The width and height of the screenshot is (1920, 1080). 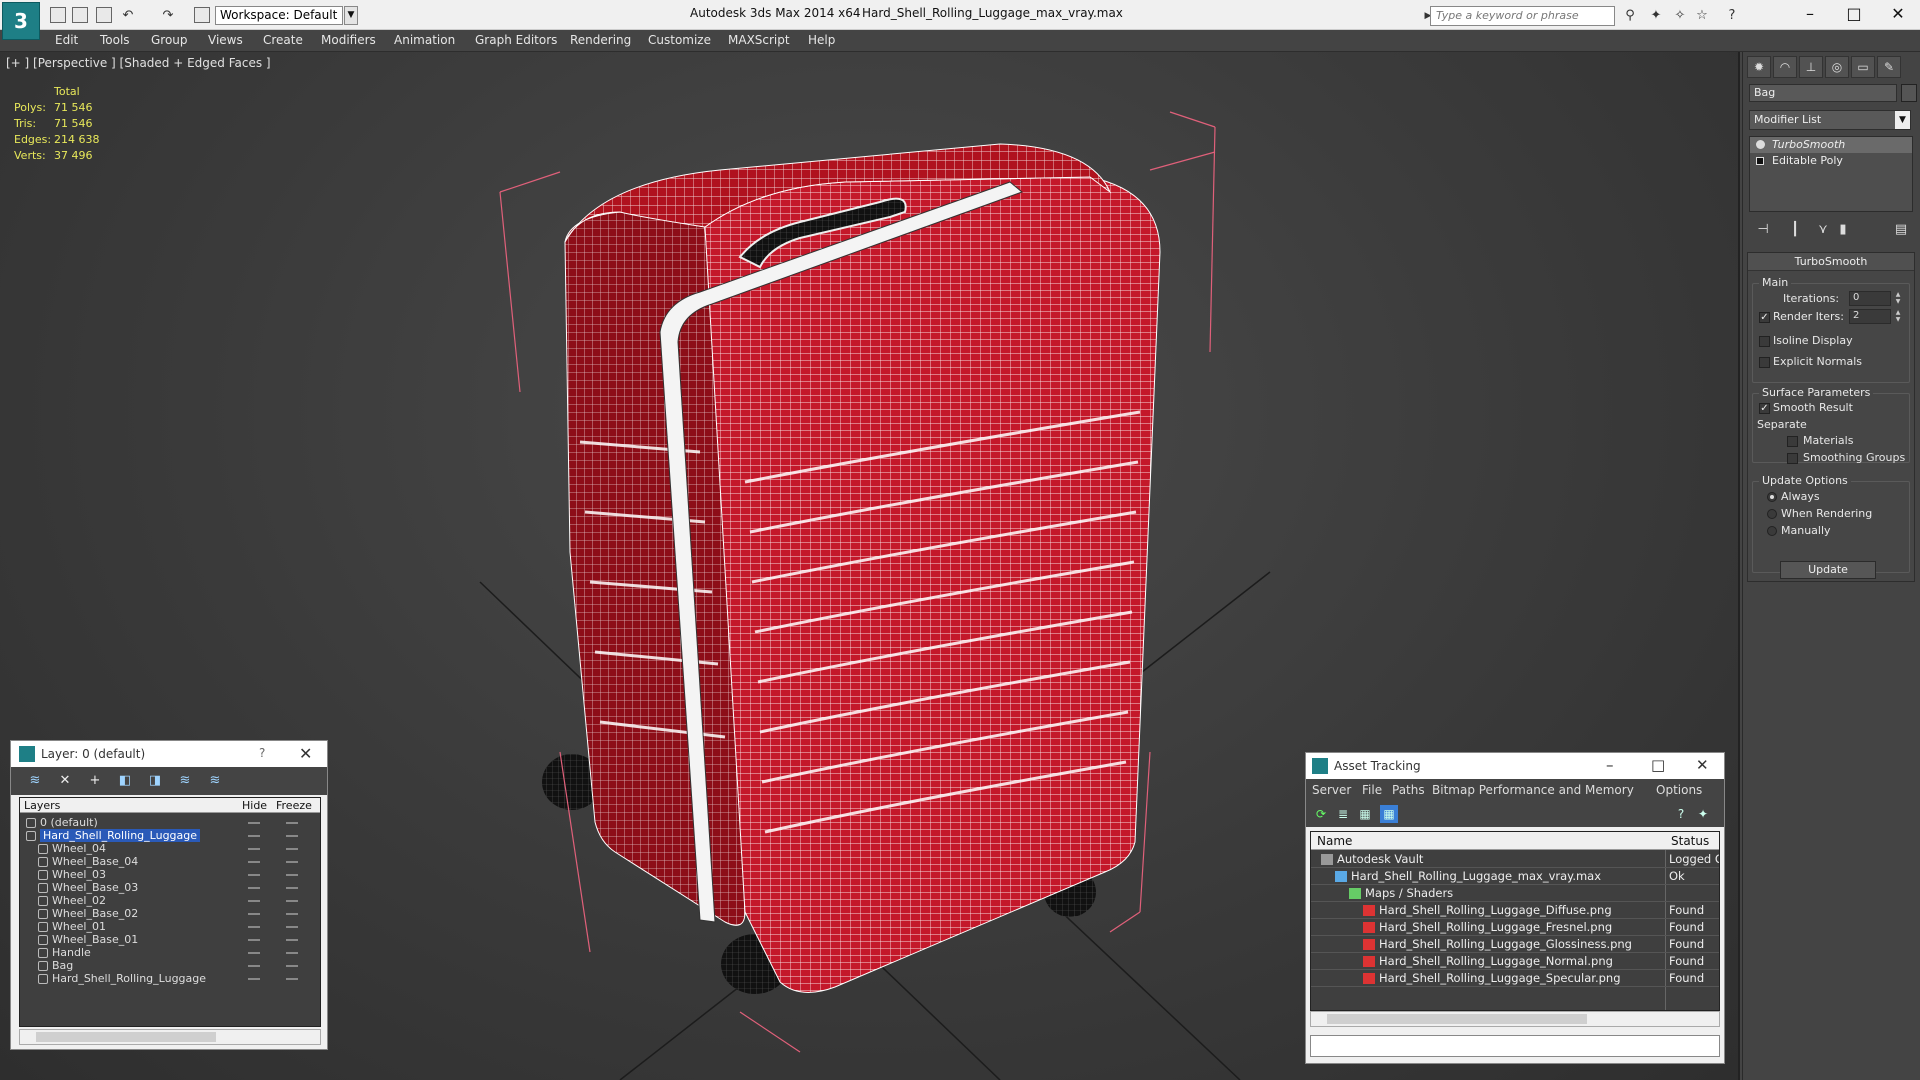 I want to click on chevron-down-icon: ▼, so click(x=1902, y=120).